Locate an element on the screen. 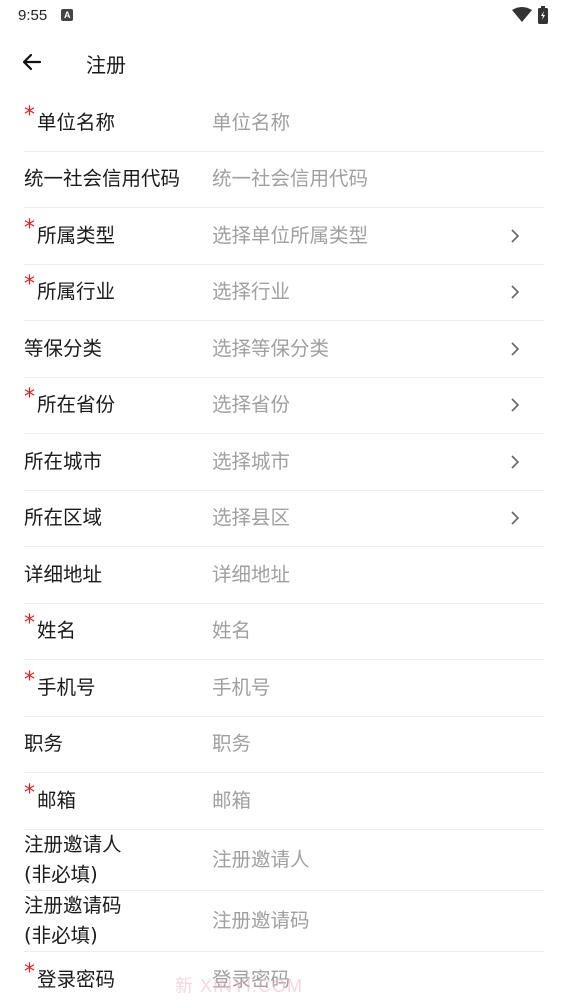 This screenshot has width=566, height=1008. status-bar: 9:55 A is located at coordinates (283, 15).